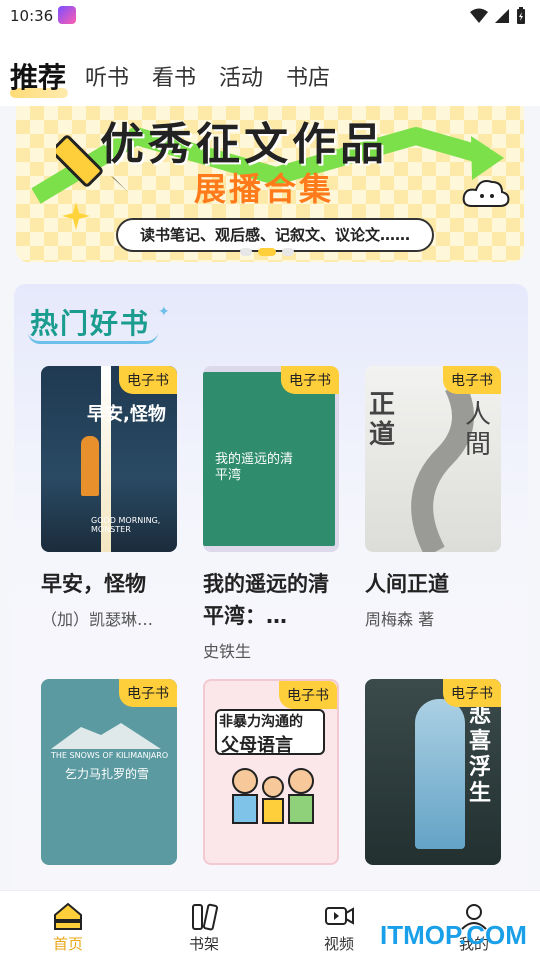 The width and height of the screenshot is (540, 960). Describe the element at coordinates (68, 916) in the screenshot. I see `home-icon` at that location.